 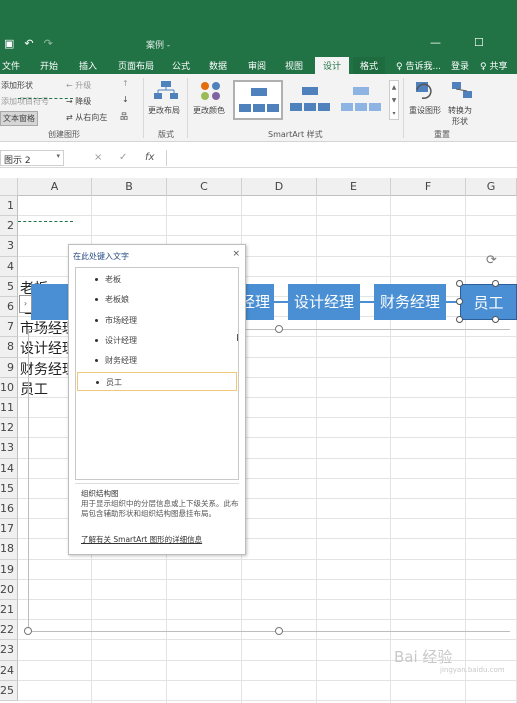 What do you see at coordinates (157, 279) in the screenshot?
I see `text-pane-item: 老板` at bounding box center [157, 279].